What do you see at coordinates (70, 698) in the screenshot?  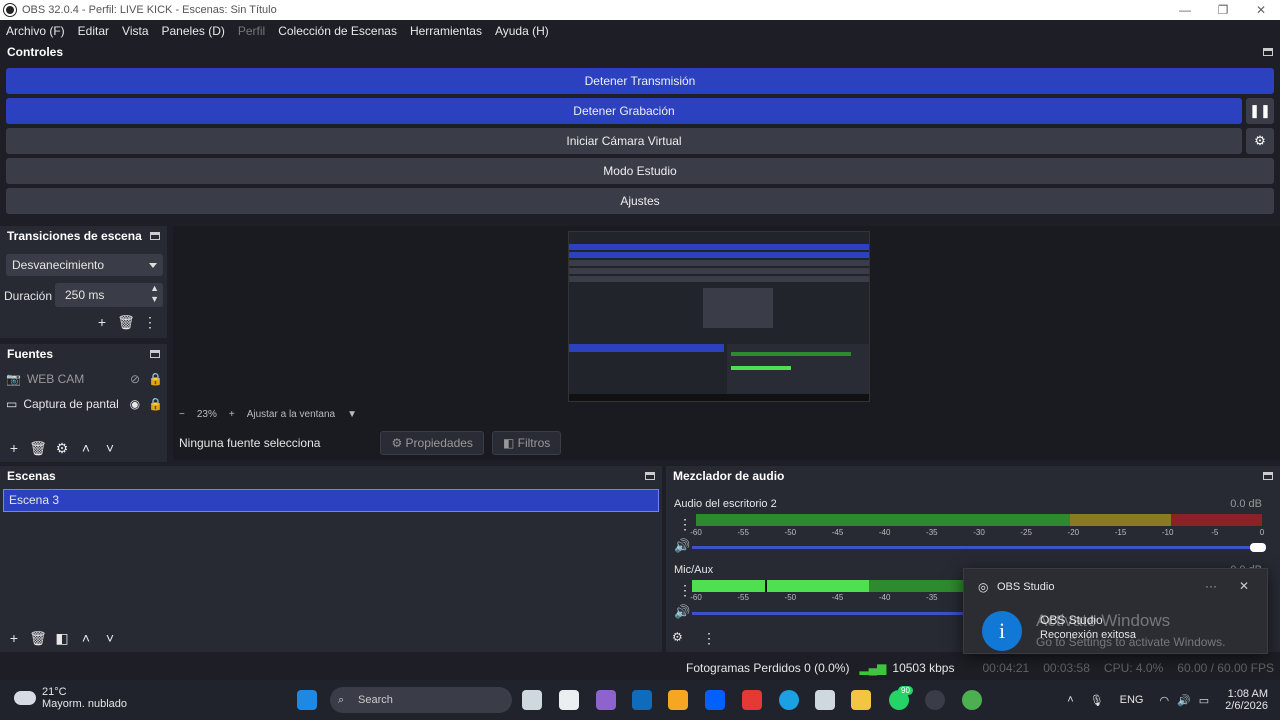 I see `weather-widget: 21°C Mayorm. nublado` at bounding box center [70, 698].